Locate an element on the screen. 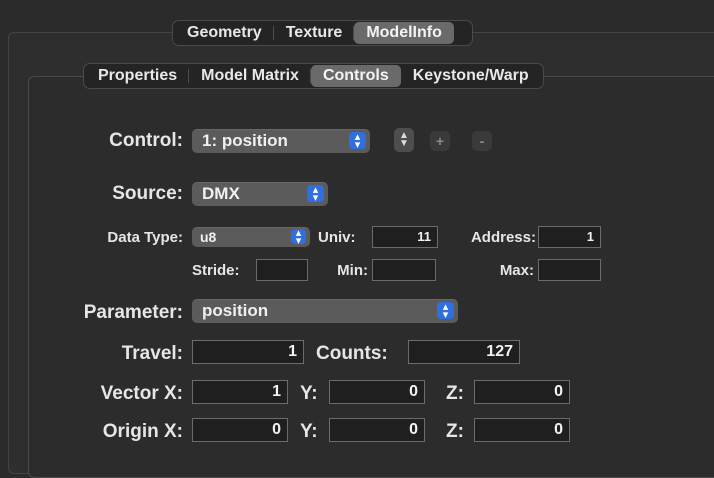 This screenshot has height=478, width=714. control-popup: 1: position ▴ ▾ is located at coordinates (281, 141).